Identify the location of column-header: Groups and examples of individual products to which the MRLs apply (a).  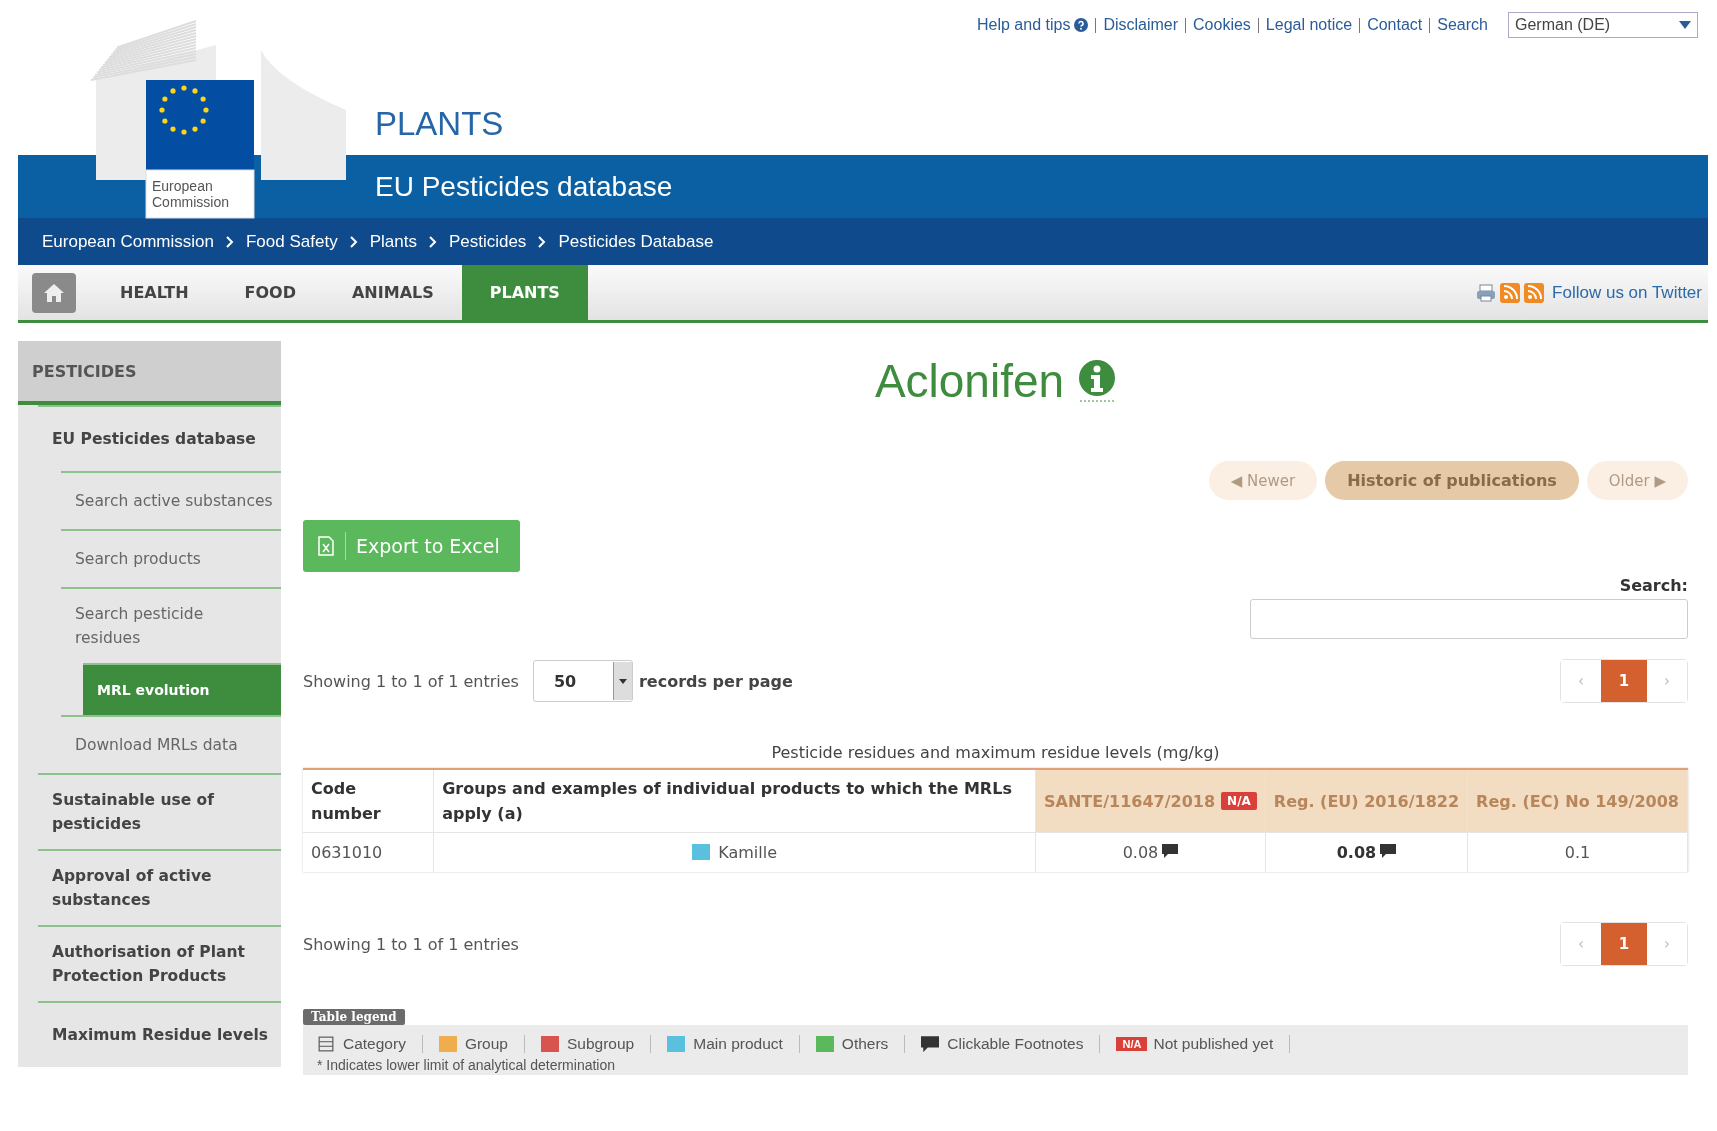
(734, 801).